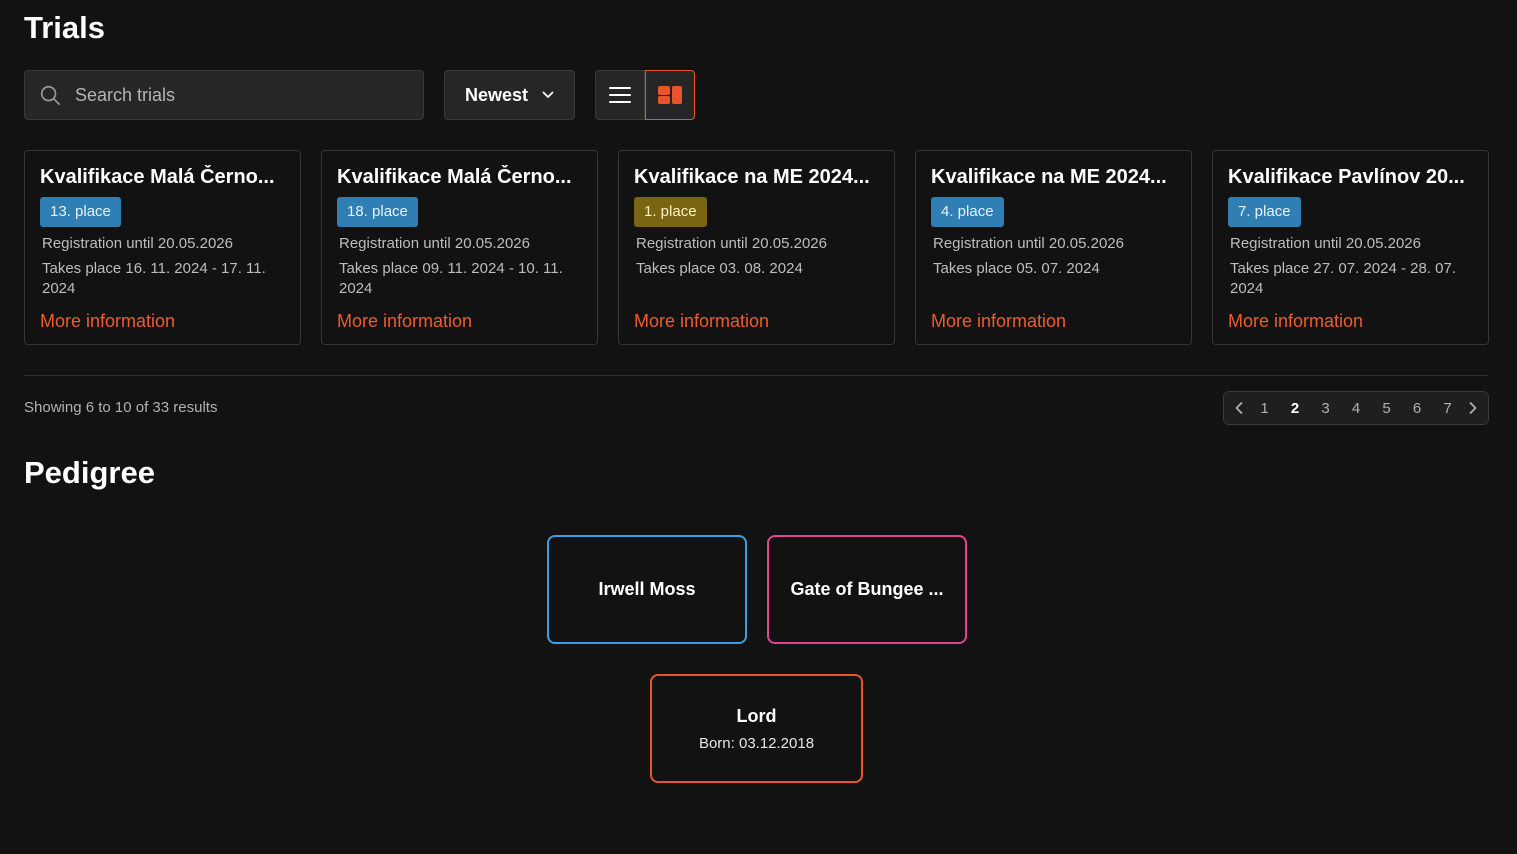 The height and width of the screenshot is (854, 1517). Describe the element at coordinates (1343, 278) in the screenshot. I see `trial-dates: Takes place 27. 07. 2024 - 28. 07. 2024` at that location.